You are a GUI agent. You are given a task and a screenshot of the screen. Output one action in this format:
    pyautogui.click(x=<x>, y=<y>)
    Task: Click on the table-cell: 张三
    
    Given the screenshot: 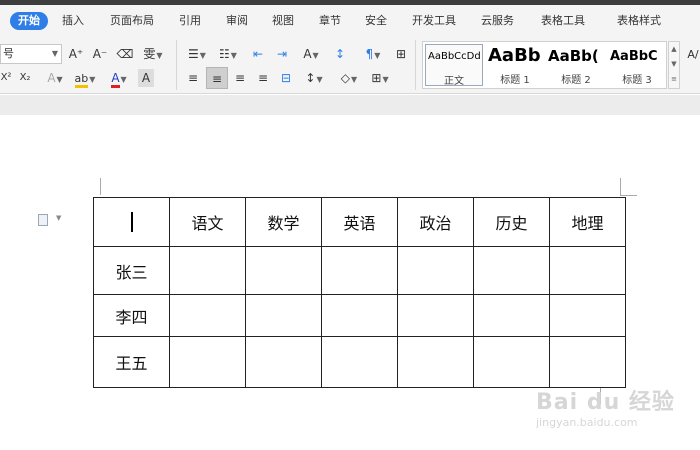 What is the action you would take?
    pyautogui.click(x=131, y=270)
    